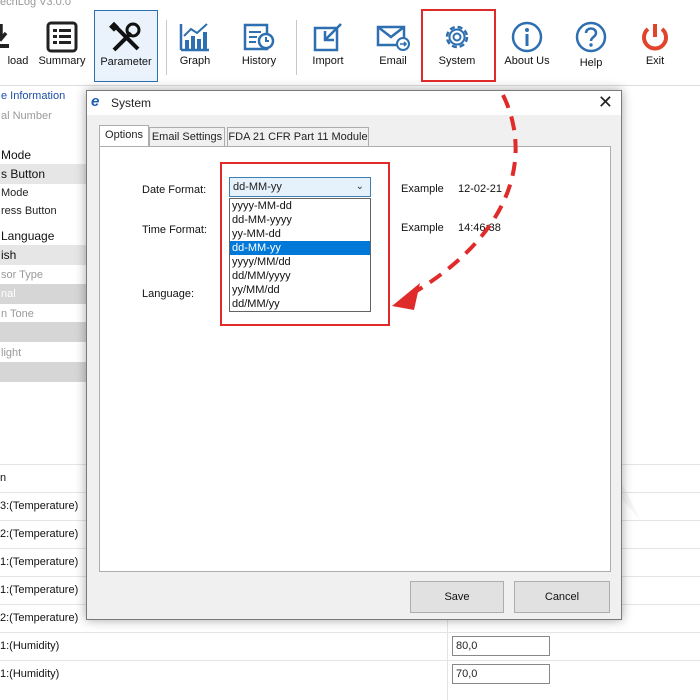 Image resolution: width=700 pixels, height=700 pixels. Describe the element at coordinates (168, 294) in the screenshot. I see `language-label: Language:` at that location.